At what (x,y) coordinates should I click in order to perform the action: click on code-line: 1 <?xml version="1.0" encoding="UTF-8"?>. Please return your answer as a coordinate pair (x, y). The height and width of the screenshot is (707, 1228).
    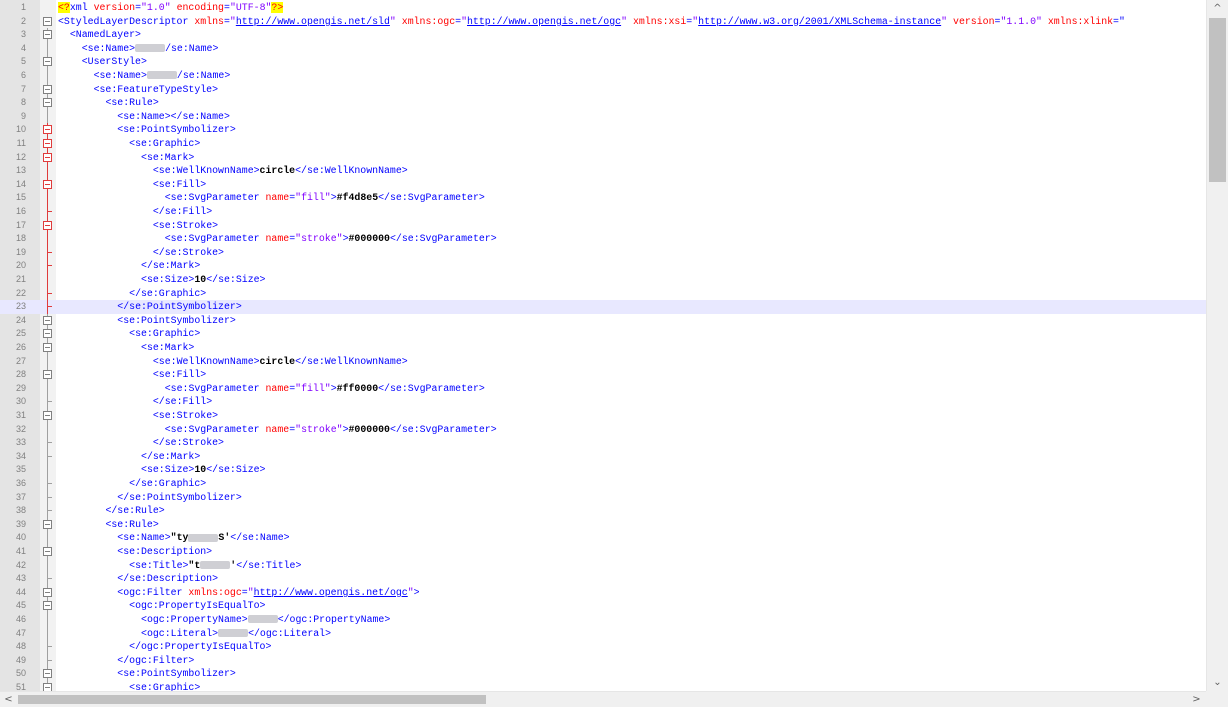
    Looking at the image, I should click on (603, 8).